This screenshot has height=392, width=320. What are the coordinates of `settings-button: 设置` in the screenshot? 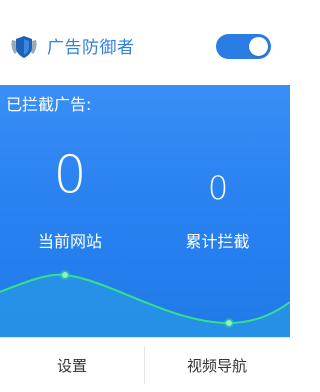 It's located at (72, 365).